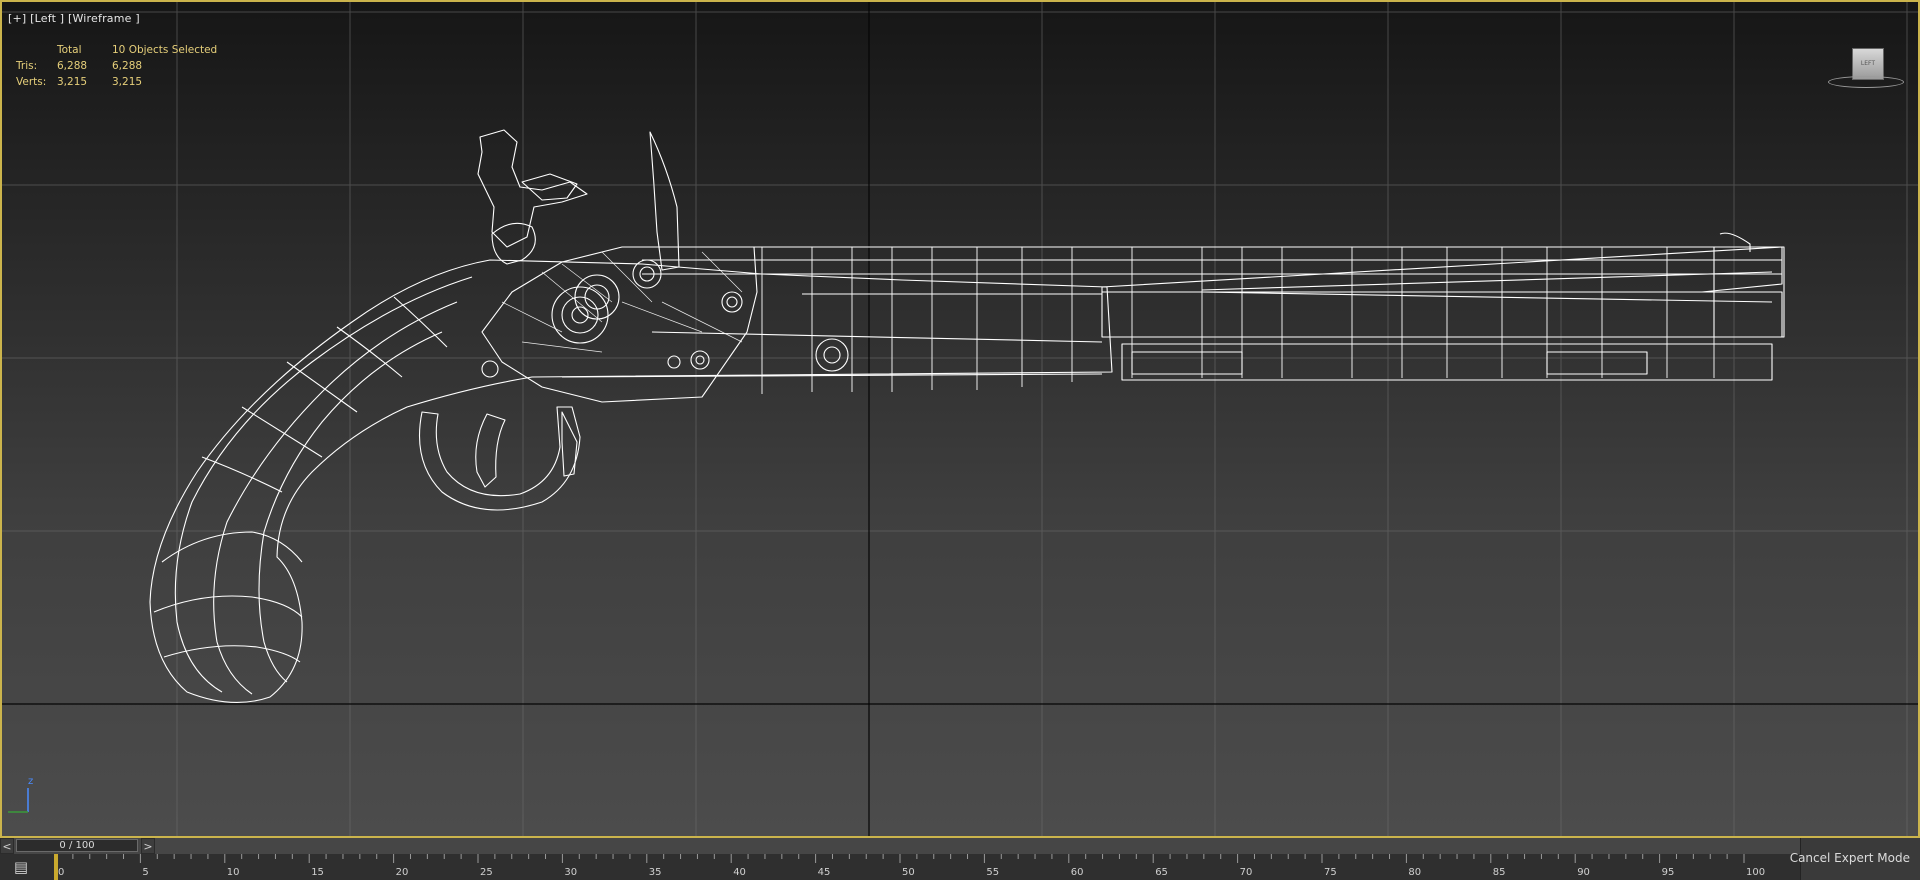 This screenshot has width=1920, height=880. I want to click on ruler-label: 80, so click(1414, 872).